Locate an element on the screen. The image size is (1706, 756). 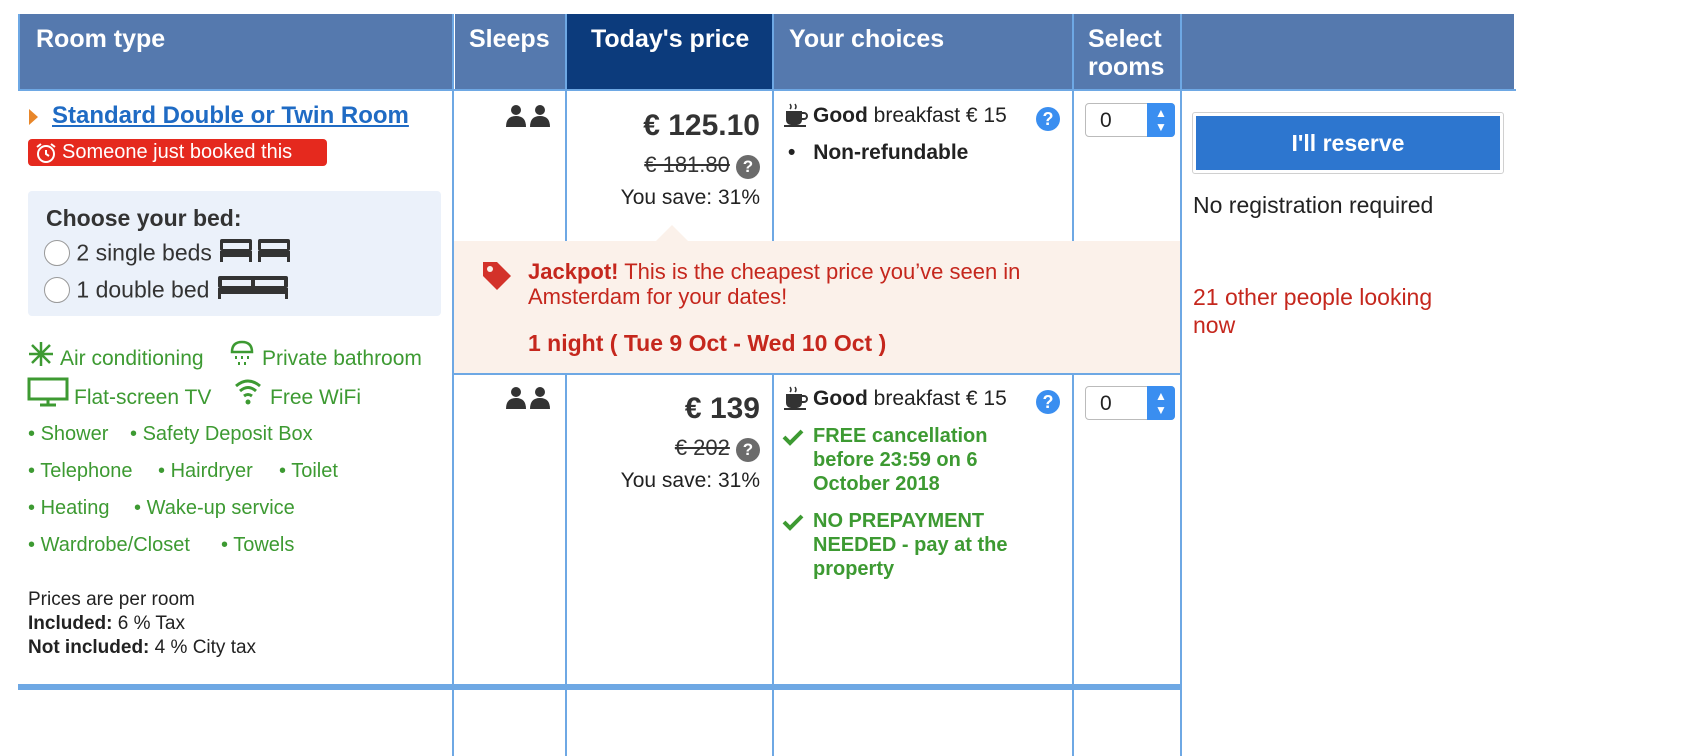
bed-option-single: 2 single beds is located at coordinates (168, 253).